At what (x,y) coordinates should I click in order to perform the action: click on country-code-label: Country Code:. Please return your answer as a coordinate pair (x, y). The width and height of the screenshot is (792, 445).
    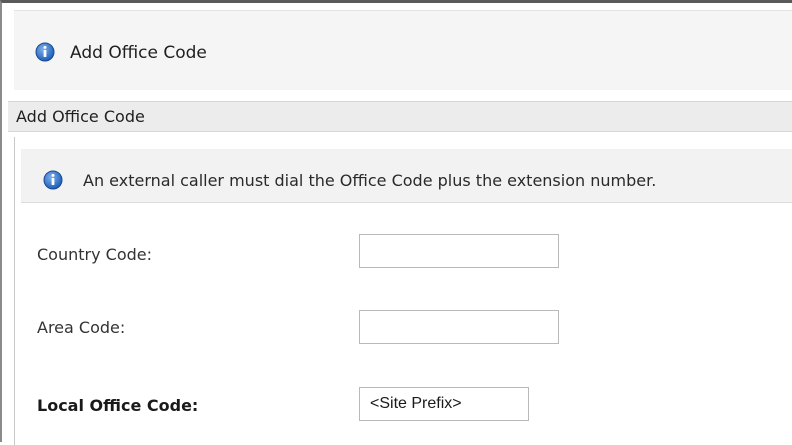
    Looking at the image, I should click on (94, 254).